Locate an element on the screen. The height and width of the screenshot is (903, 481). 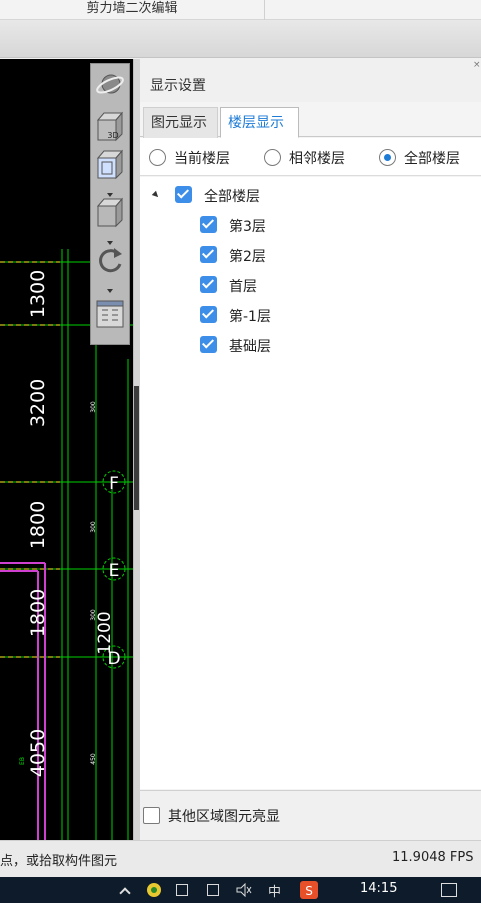
cube-icon is located at coordinates (110, 212).